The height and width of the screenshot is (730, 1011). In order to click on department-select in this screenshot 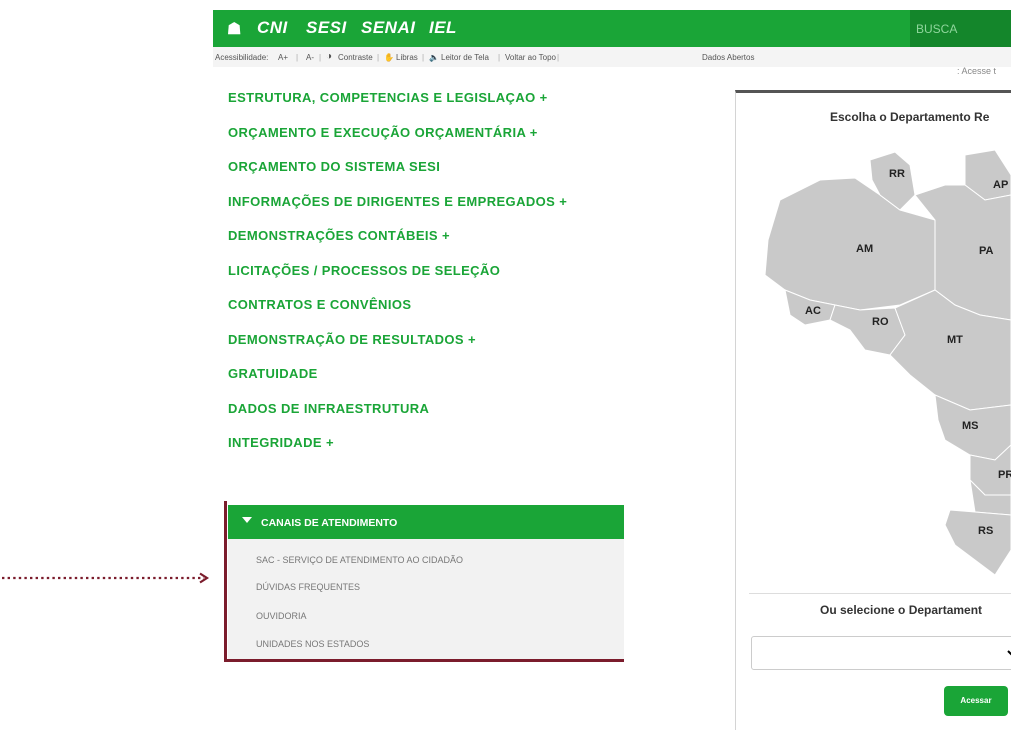, I will do `click(881, 653)`.